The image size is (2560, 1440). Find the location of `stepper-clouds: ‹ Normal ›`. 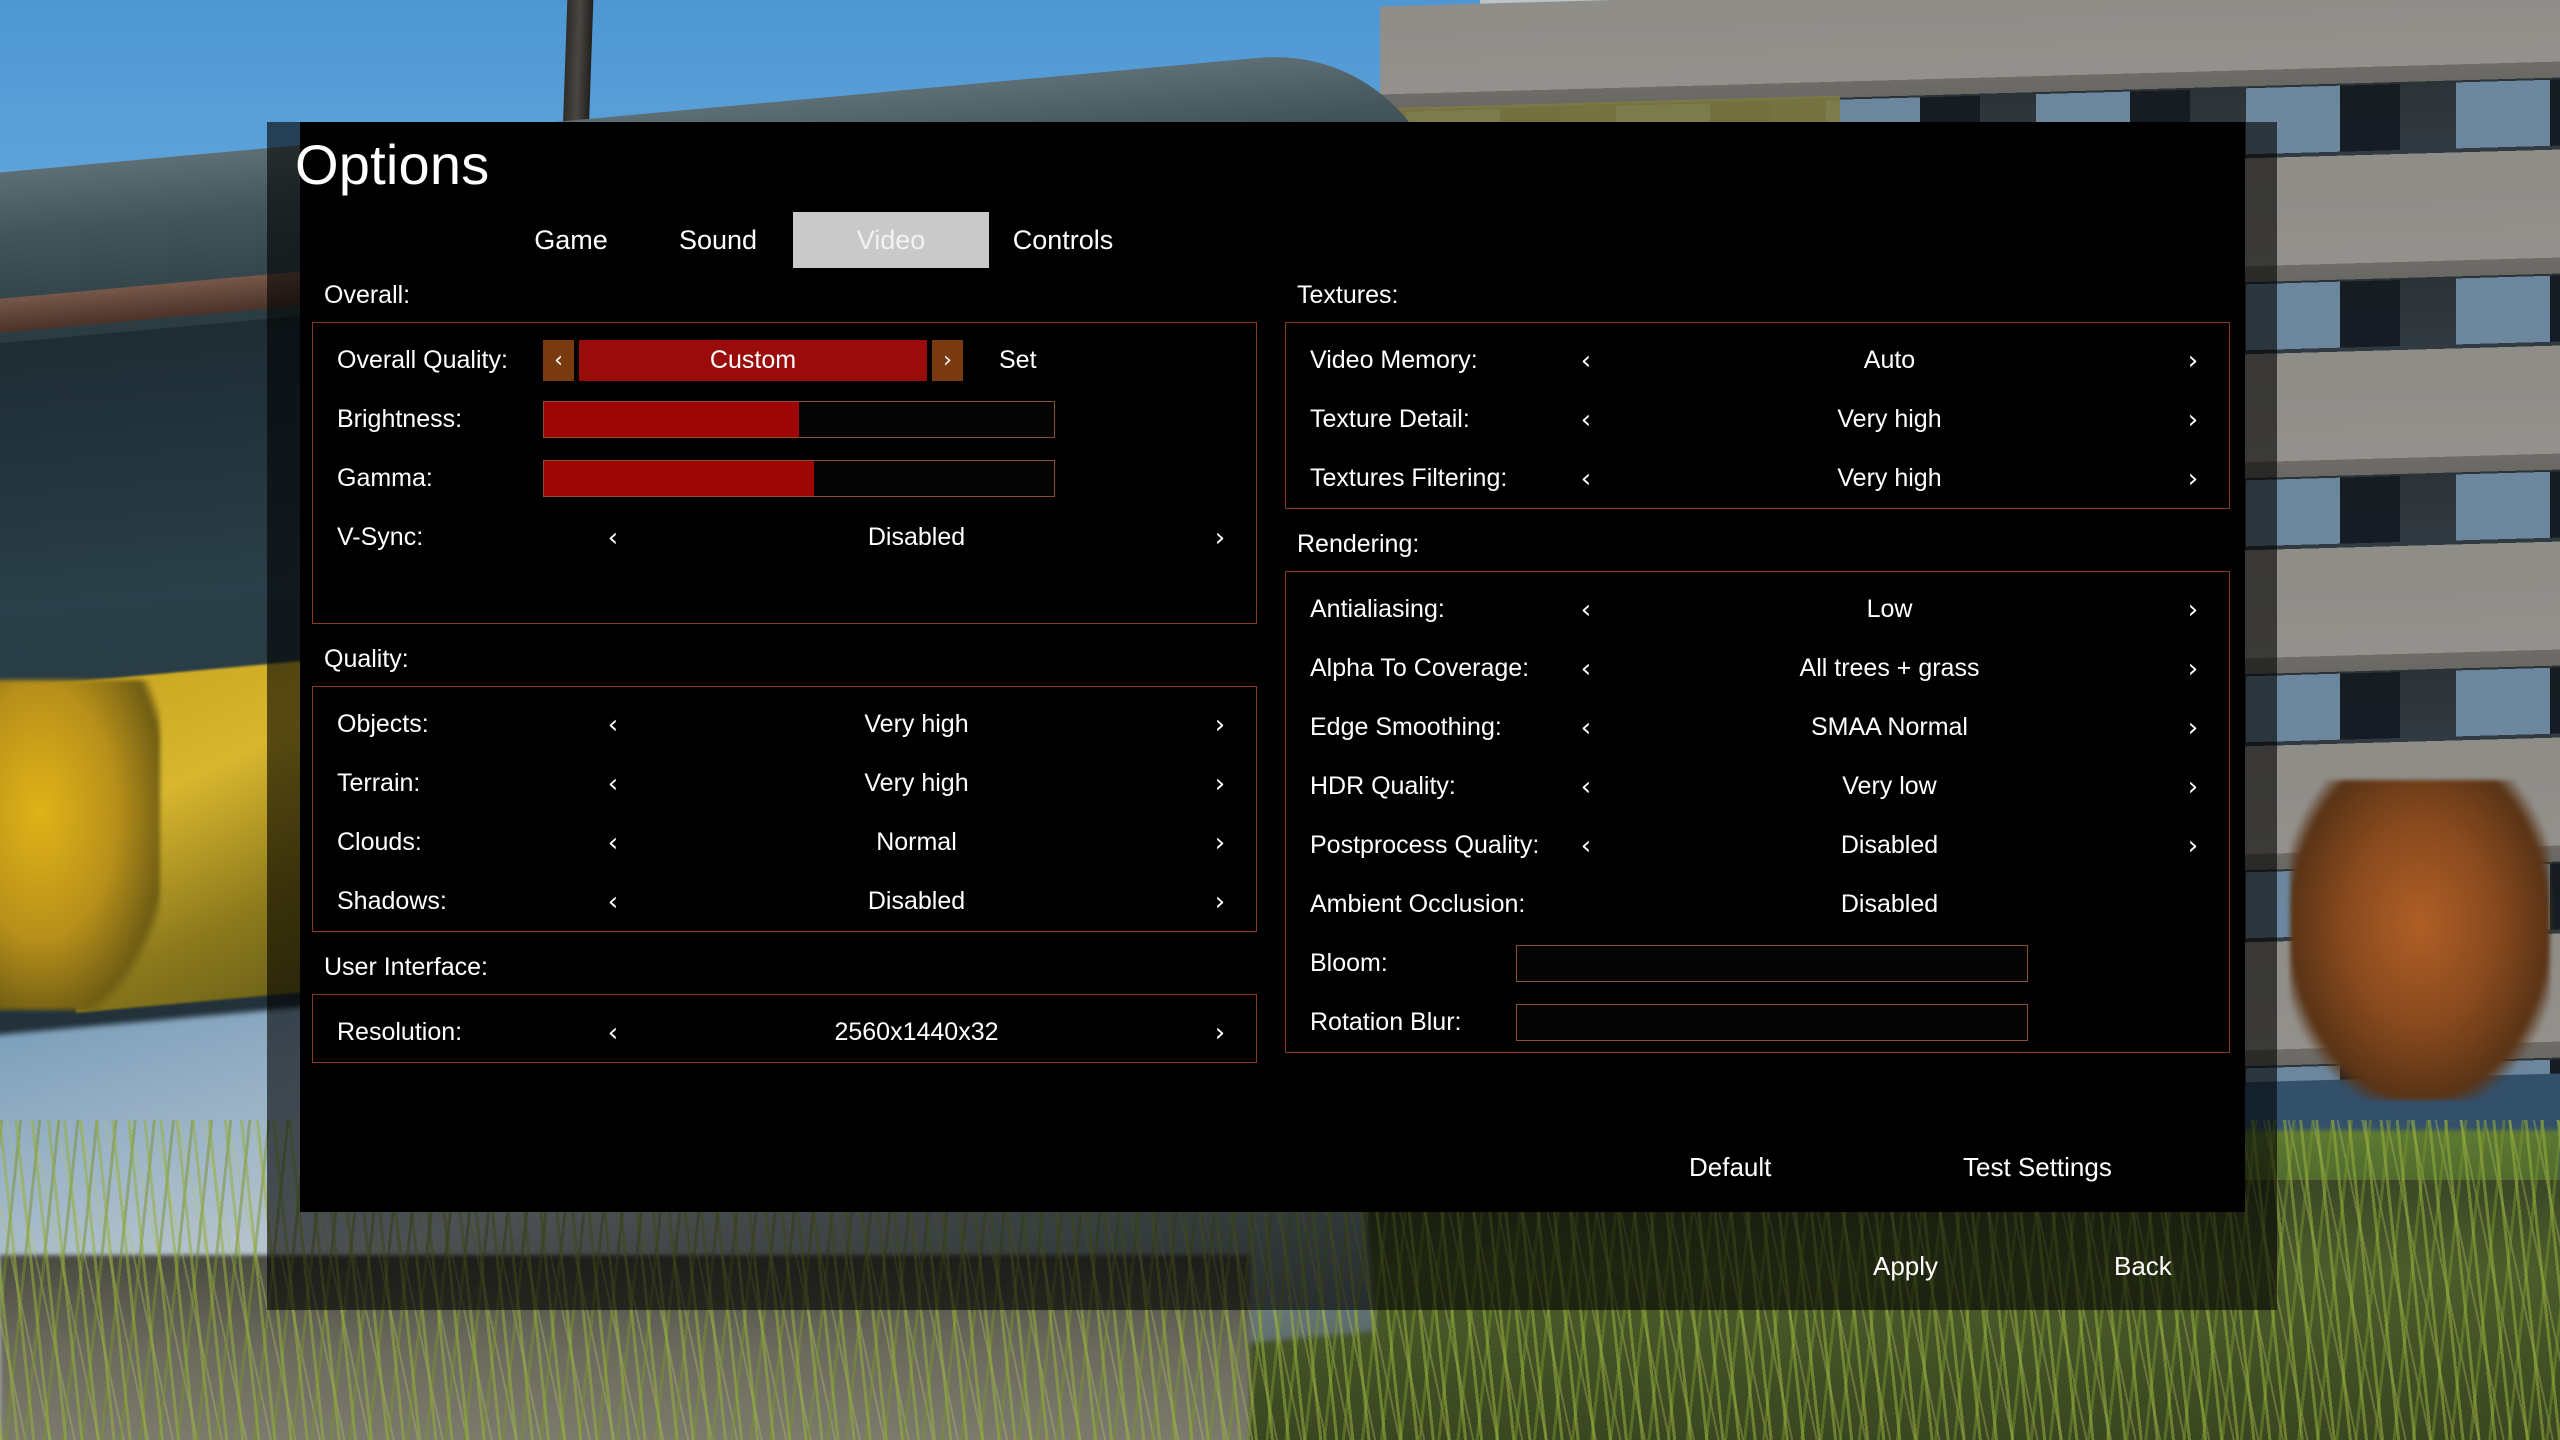

stepper-clouds: ‹ Normal › is located at coordinates (916, 842).